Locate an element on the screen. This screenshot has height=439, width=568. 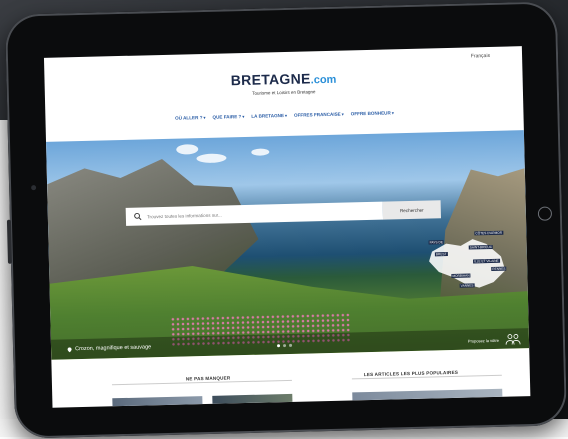
nav-item-que-faire: QUE FAIRE ?▾ is located at coordinates (228, 117).